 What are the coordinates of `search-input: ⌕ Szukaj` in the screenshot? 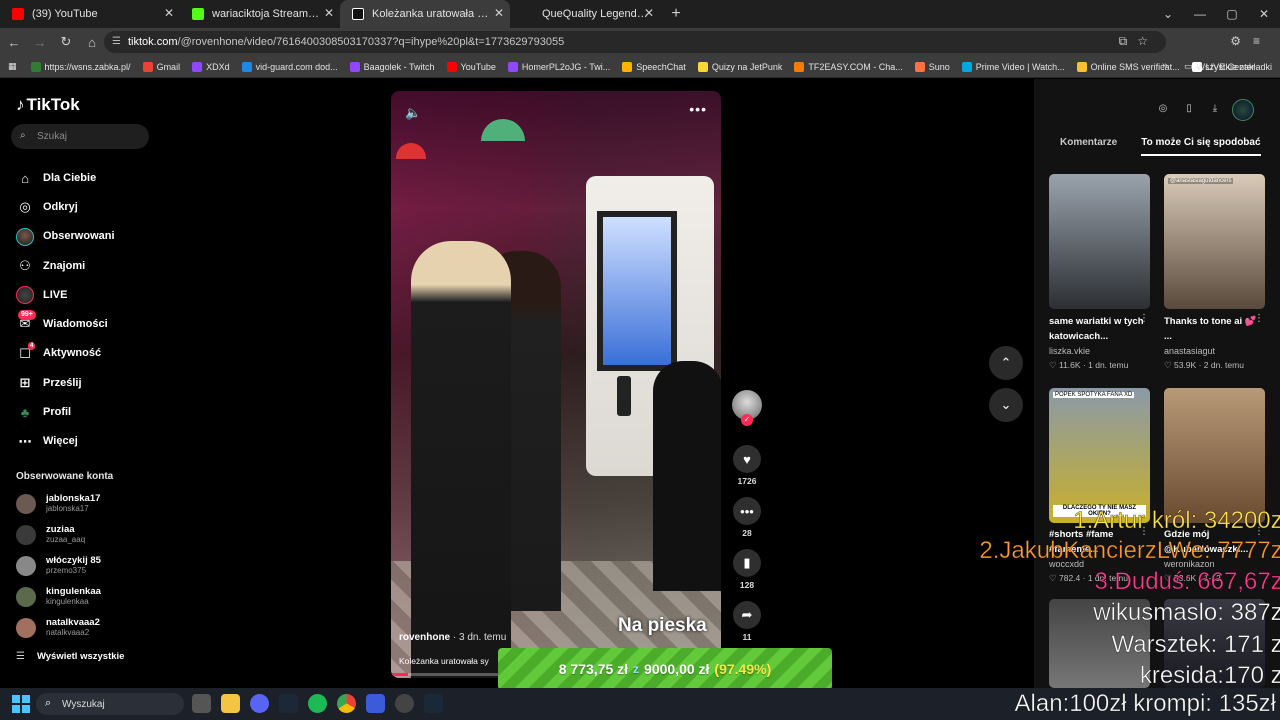 It's located at (80, 136).